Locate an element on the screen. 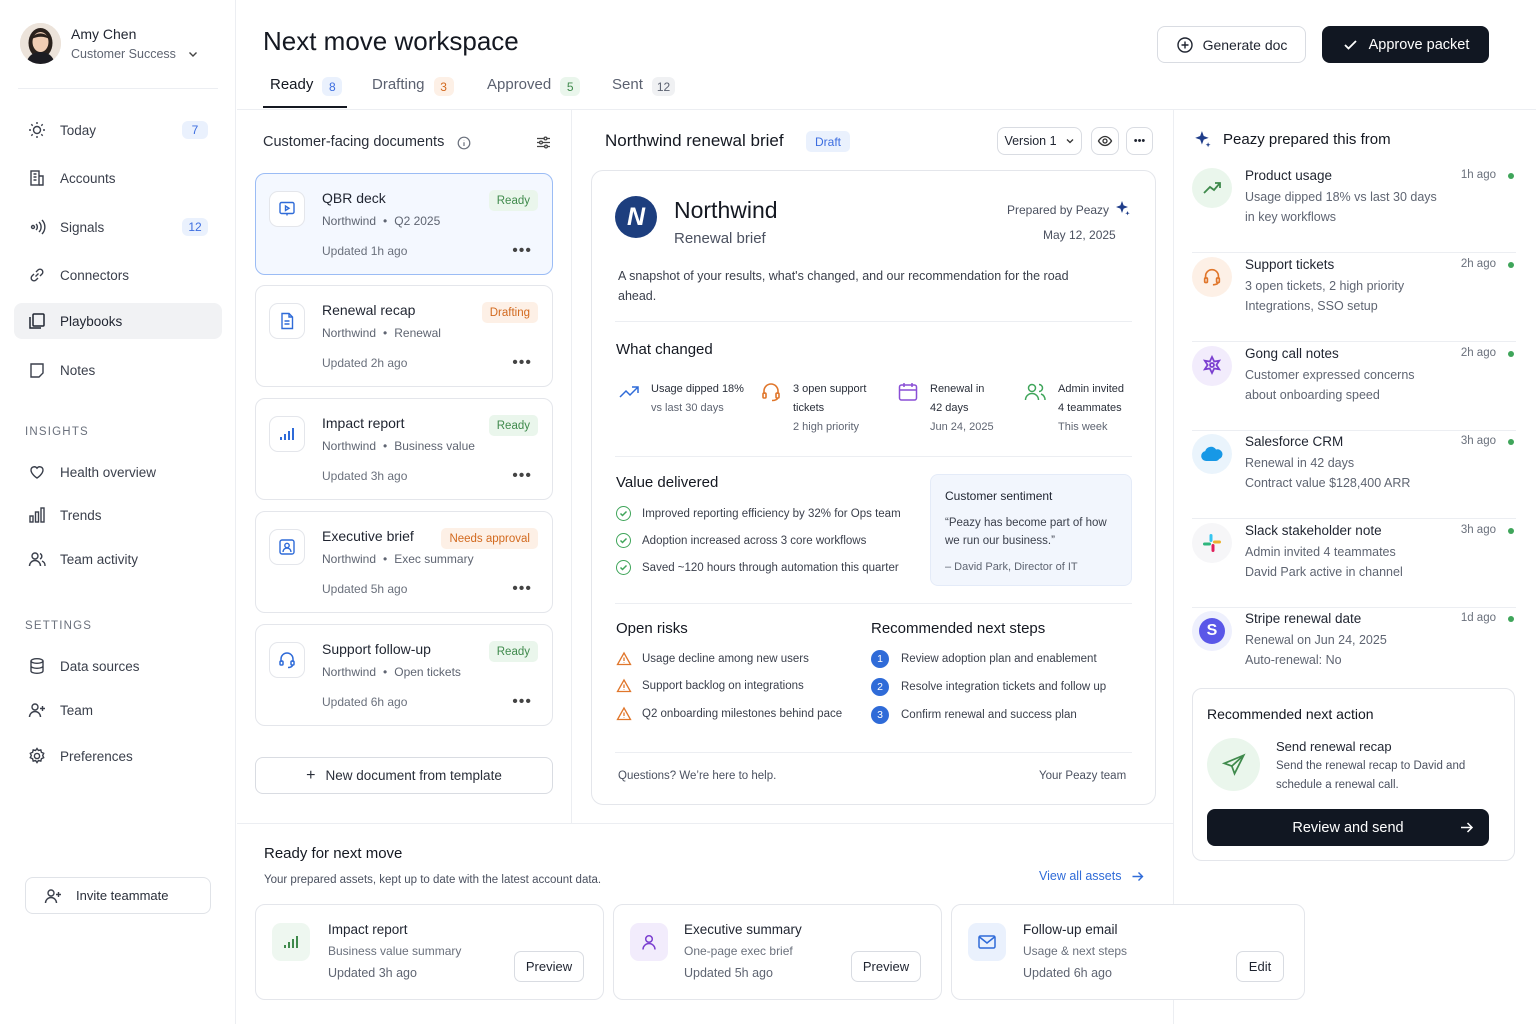 Image resolution: width=1536 pixels, height=1024 pixels. tab-label: Ready is located at coordinates (292, 84).